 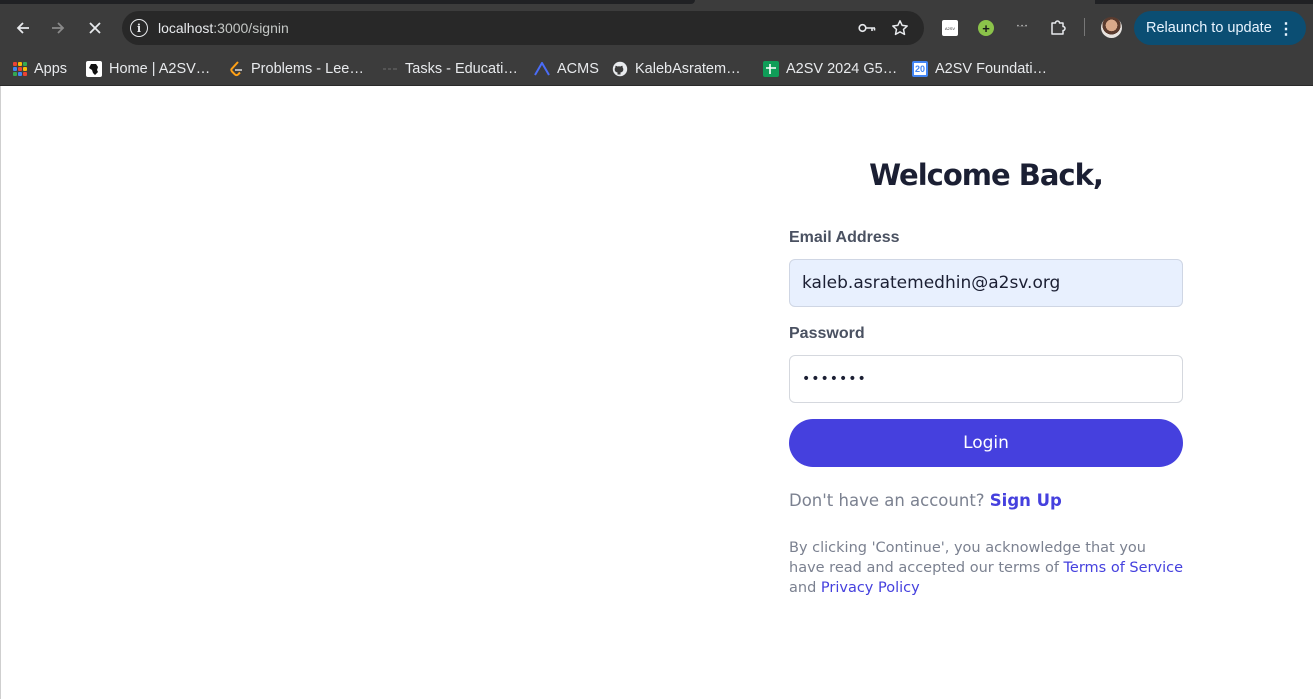 I want to click on url-path: :3000/signin, so click(x=251, y=28).